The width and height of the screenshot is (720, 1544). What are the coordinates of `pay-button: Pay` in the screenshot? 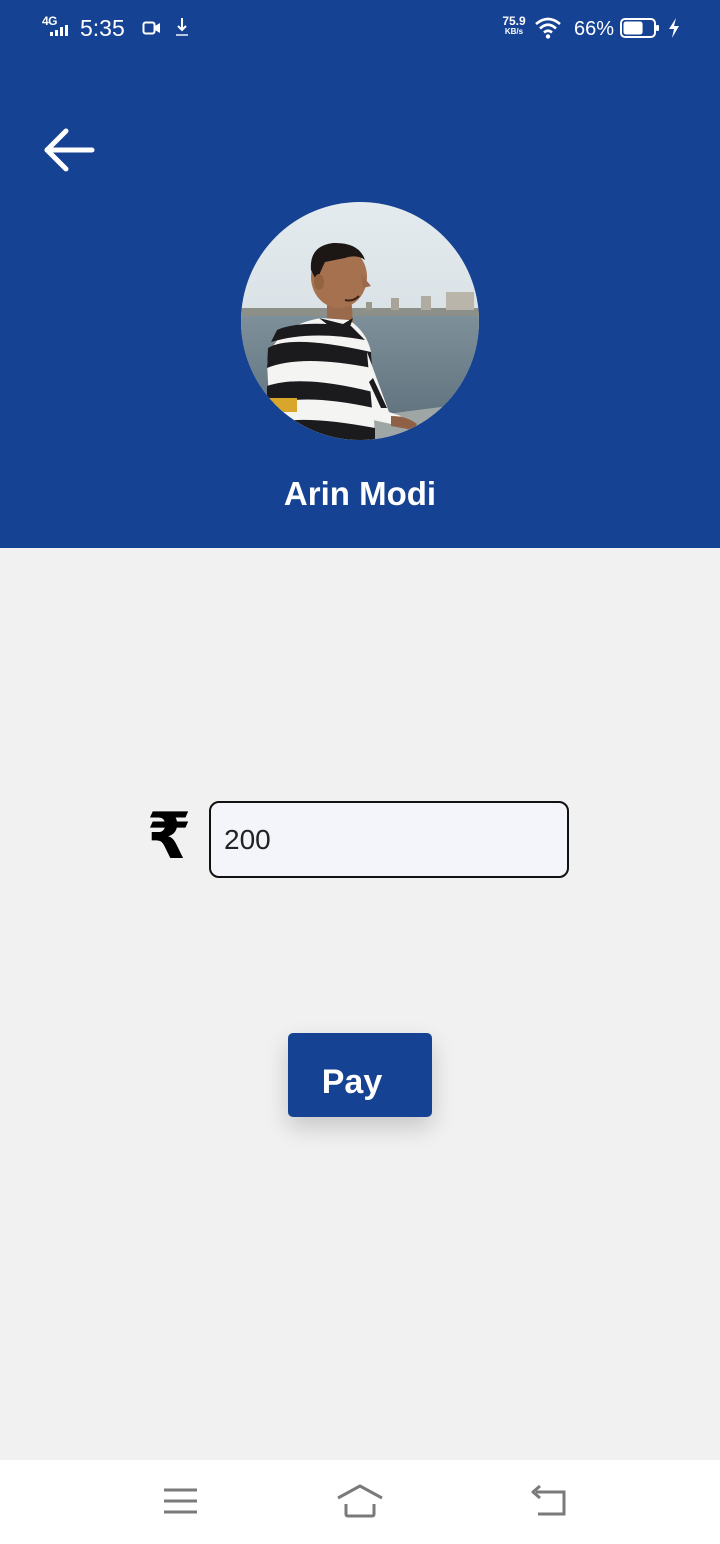 It's located at (360, 1075).